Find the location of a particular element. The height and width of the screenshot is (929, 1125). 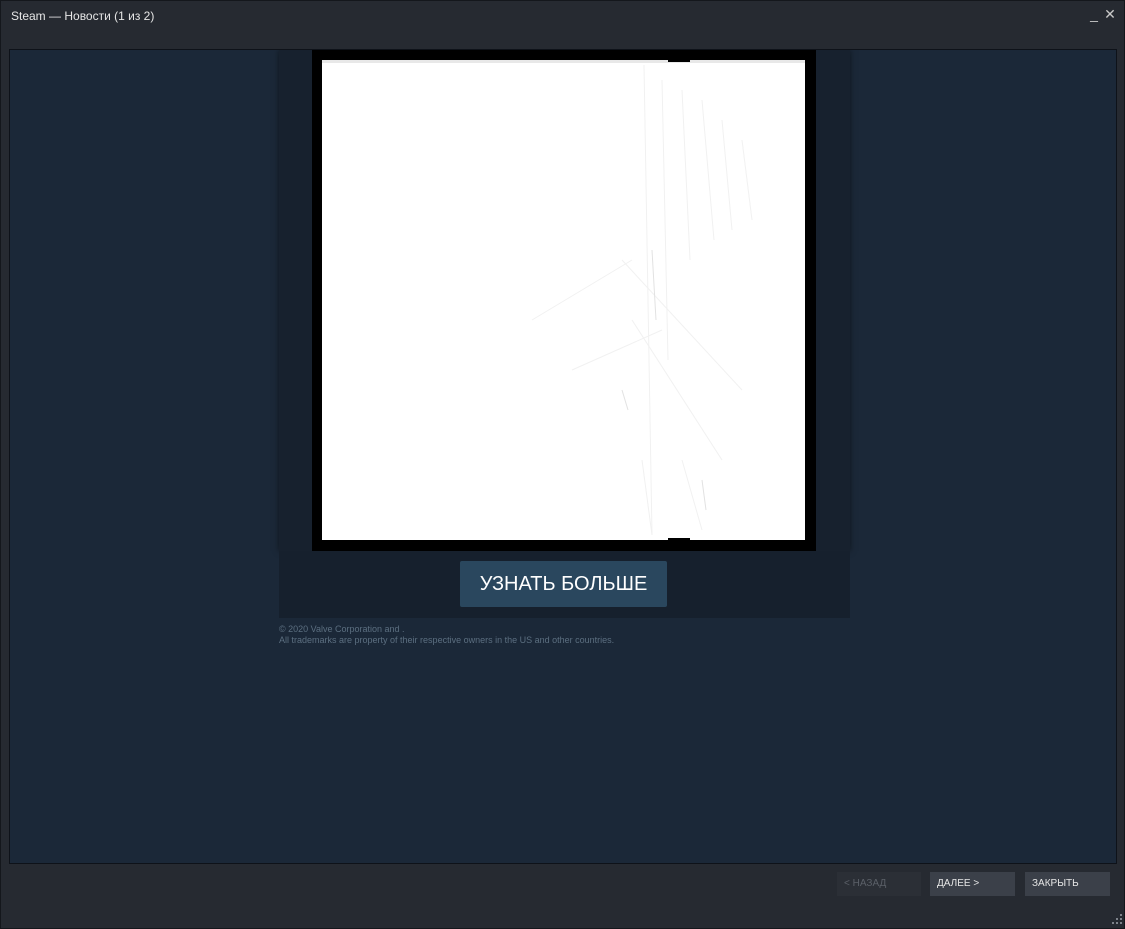

close-icon: ✕ is located at coordinates (1110, 14).